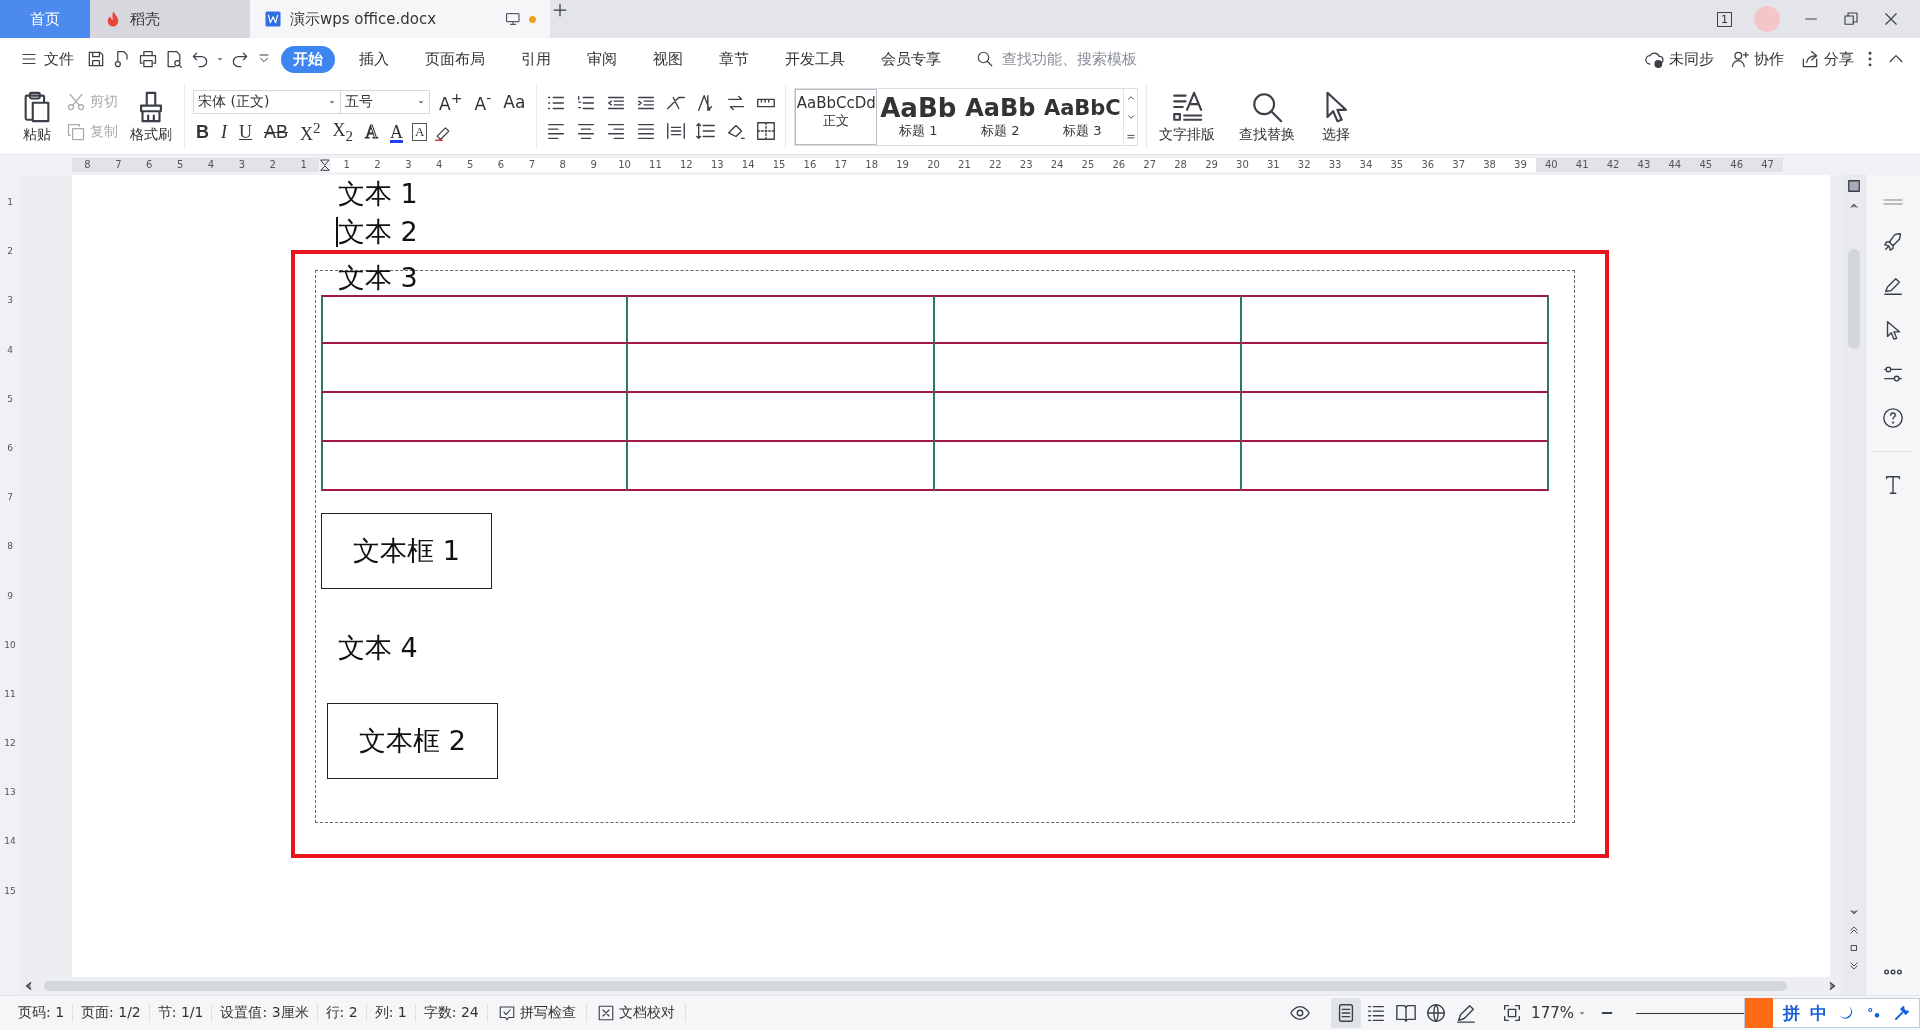 The width and height of the screenshot is (1920, 1030). Describe the element at coordinates (1613, 165) in the screenshot. I see `ruler-number: 42` at that location.